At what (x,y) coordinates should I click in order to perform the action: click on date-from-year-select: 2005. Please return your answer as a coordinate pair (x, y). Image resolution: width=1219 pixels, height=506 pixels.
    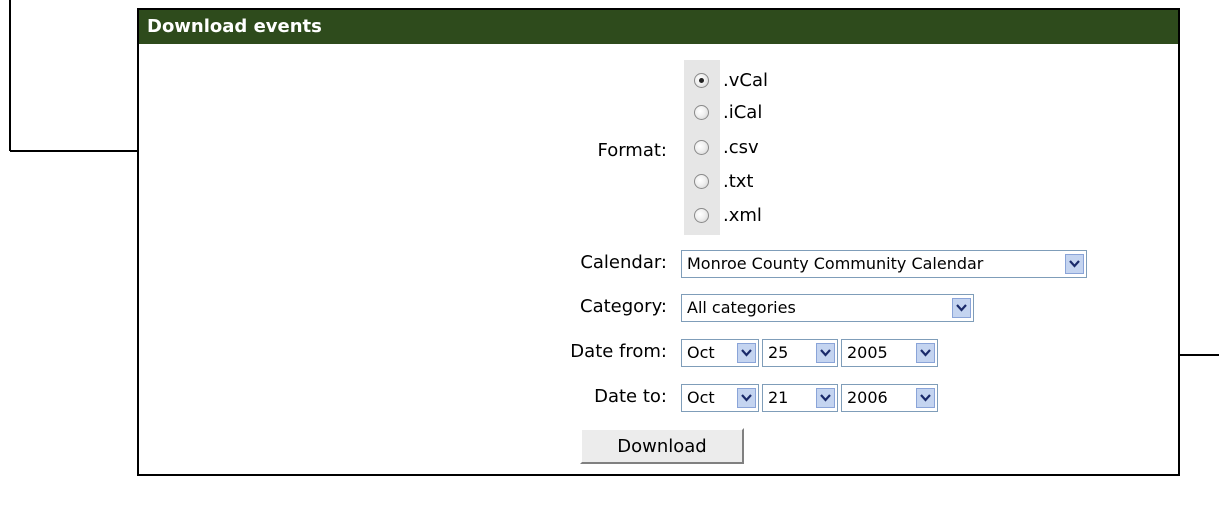
    Looking at the image, I should click on (889, 353).